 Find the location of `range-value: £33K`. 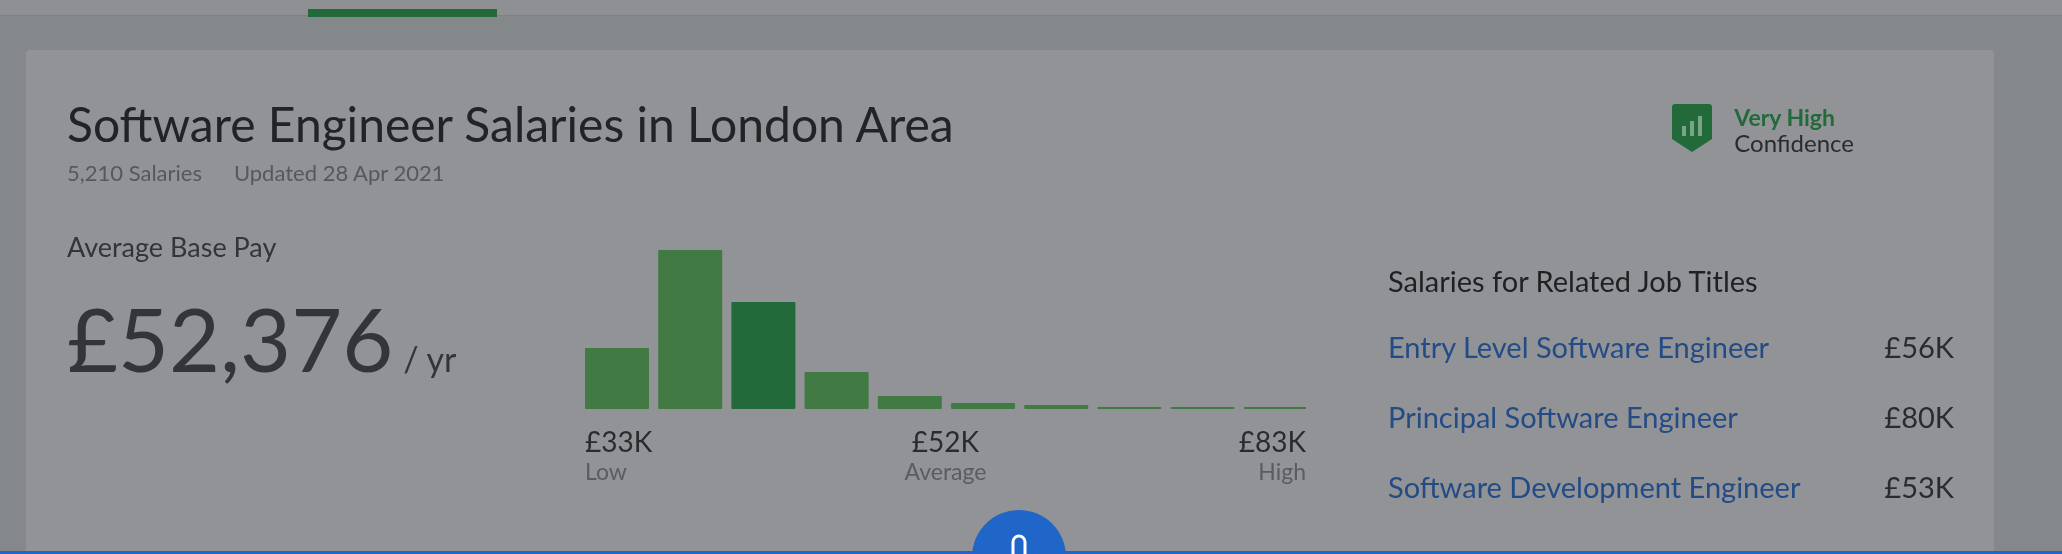

range-value: £33K is located at coordinates (619, 441).